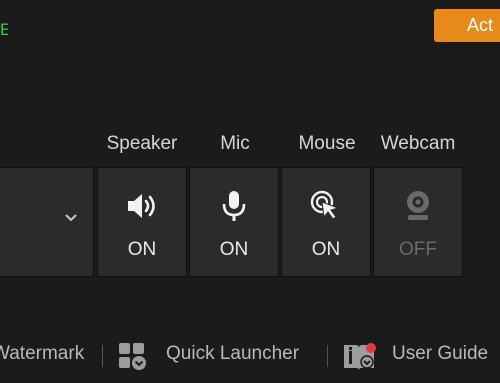 This screenshot has width=500, height=383. What do you see at coordinates (326, 249) in the screenshot?
I see `mouse-state: ON` at bounding box center [326, 249].